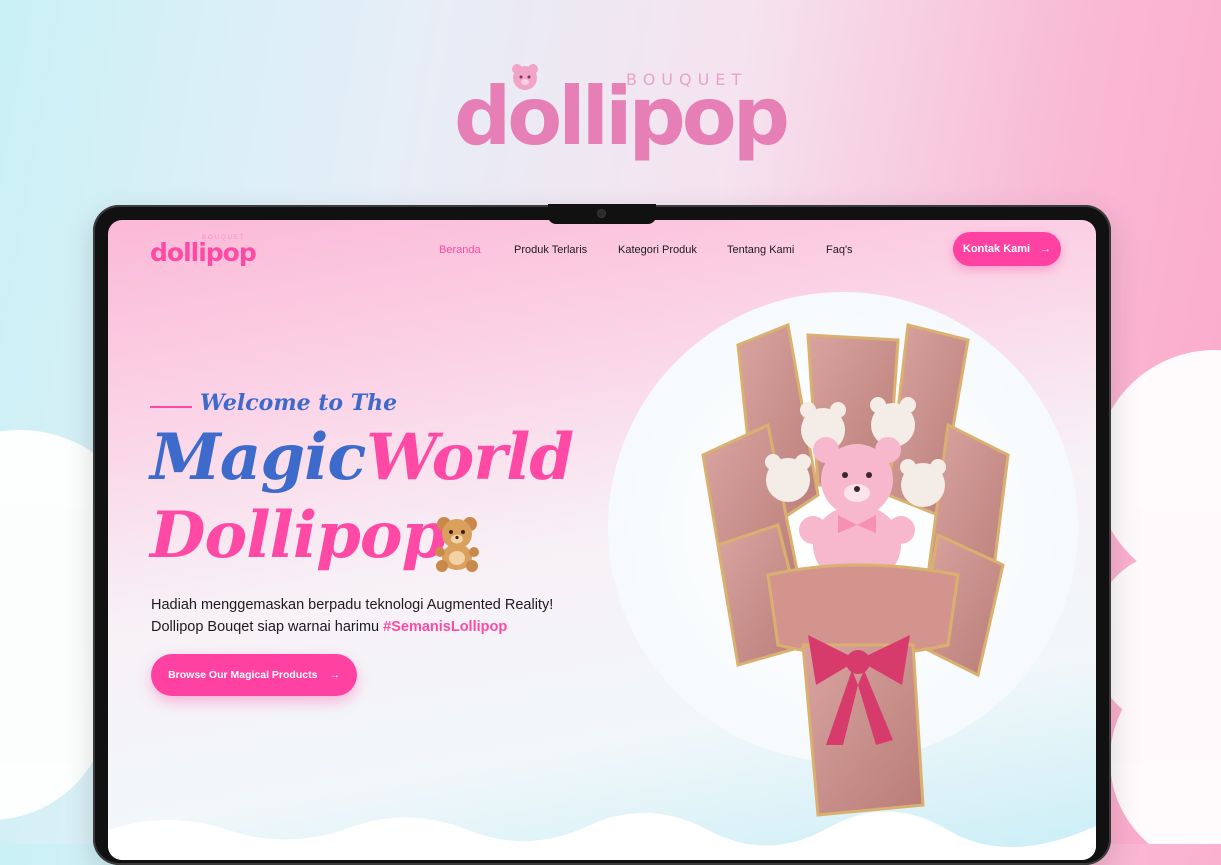  I want to click on camera-icon, so click(601, 213).